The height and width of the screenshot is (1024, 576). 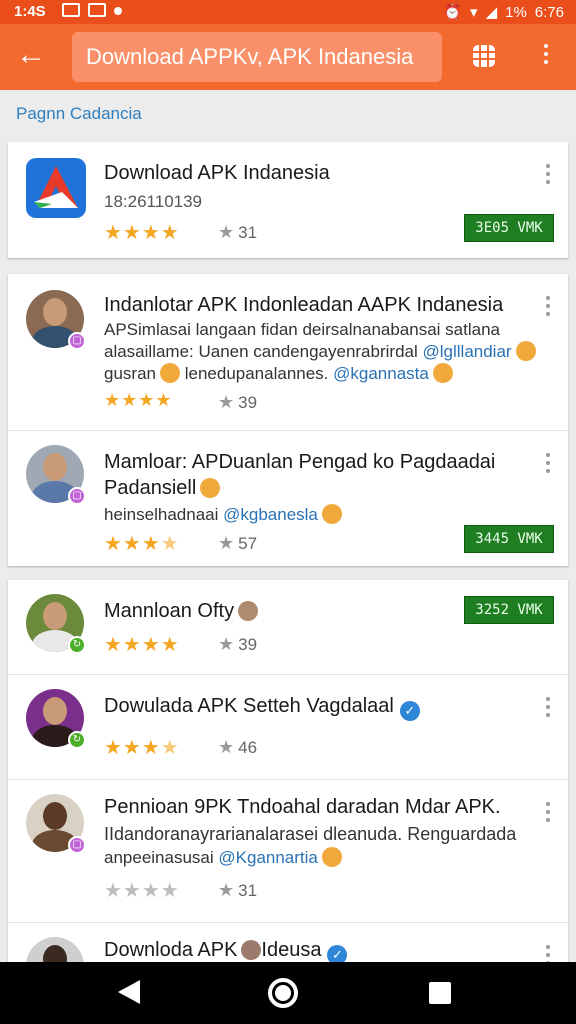 I want to click on grid-view-icon, so click(x=484, y=56).